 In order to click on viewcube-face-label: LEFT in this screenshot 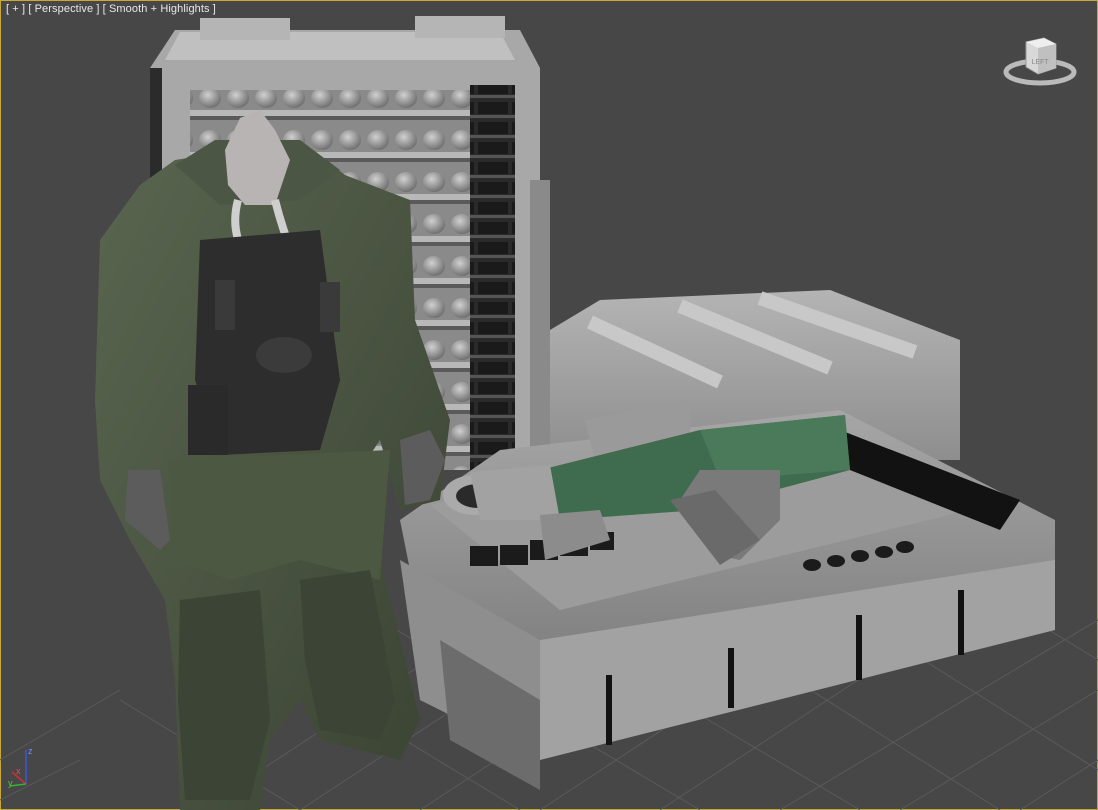, I will do `click(1040, 62)`.